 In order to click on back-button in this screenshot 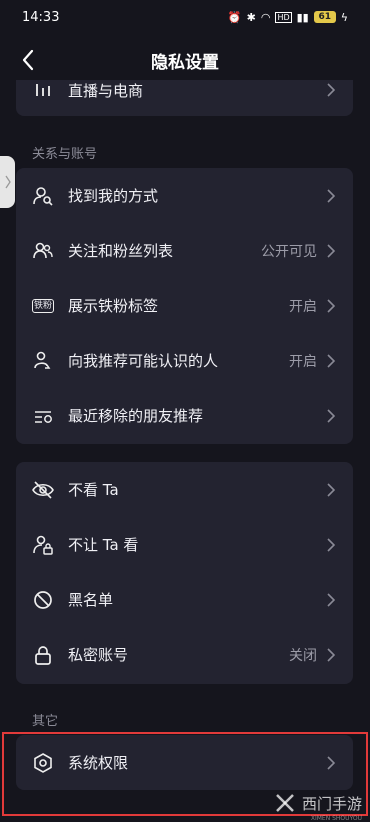, I will do `click(28, 60)`.